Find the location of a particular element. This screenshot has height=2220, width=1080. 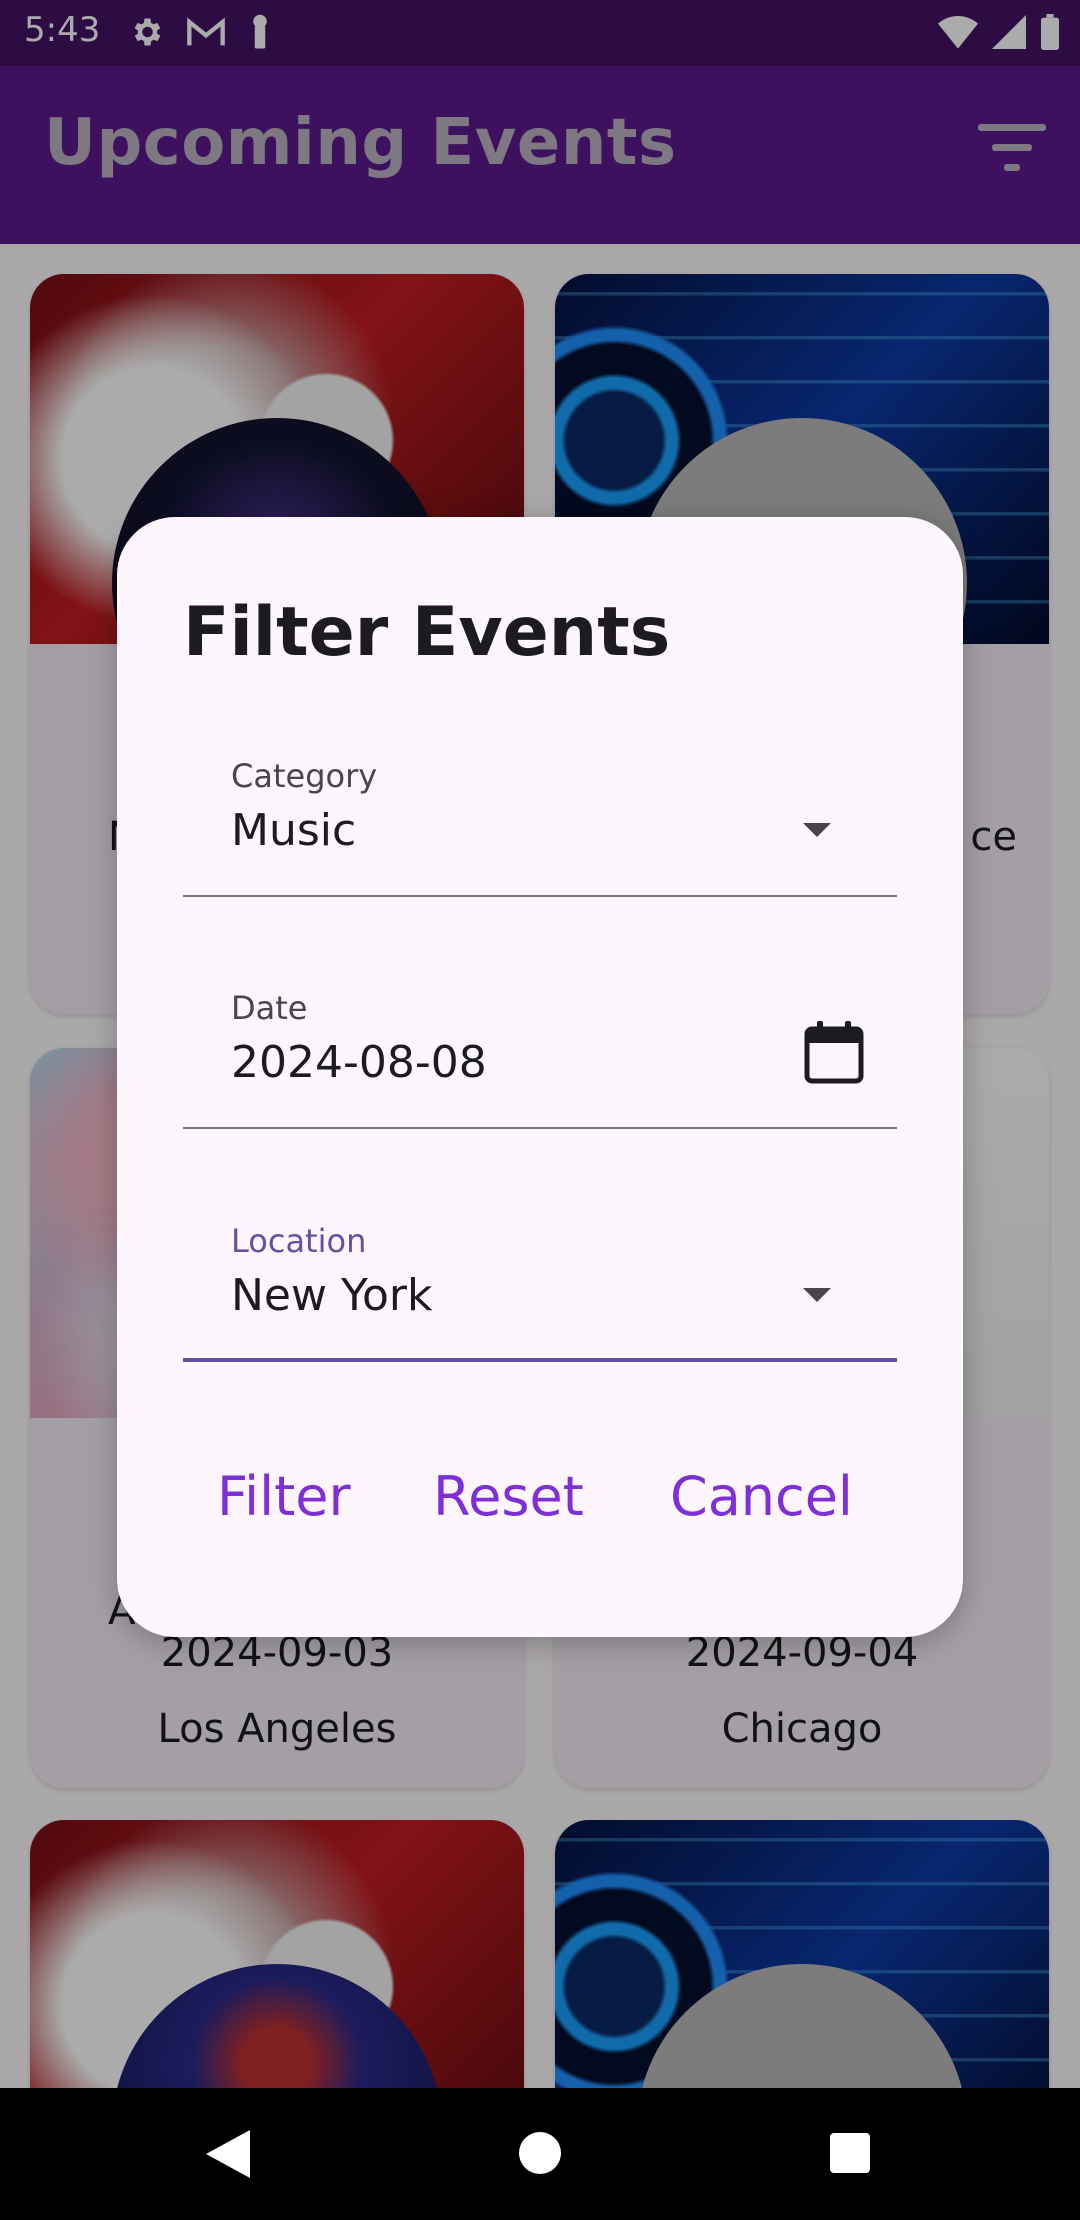

date-value: 2024-08-08 is located at coordinates (359, 1062).